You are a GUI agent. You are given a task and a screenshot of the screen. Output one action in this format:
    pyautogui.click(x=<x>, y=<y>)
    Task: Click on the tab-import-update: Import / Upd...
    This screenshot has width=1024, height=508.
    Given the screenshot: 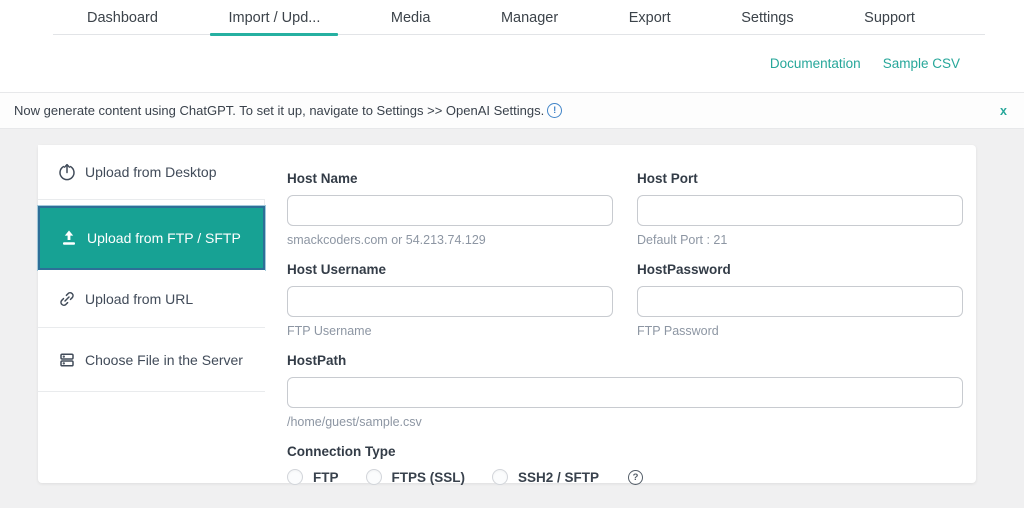 What is the action you would take?
    pyautogui.click(x=274, y=18)
    